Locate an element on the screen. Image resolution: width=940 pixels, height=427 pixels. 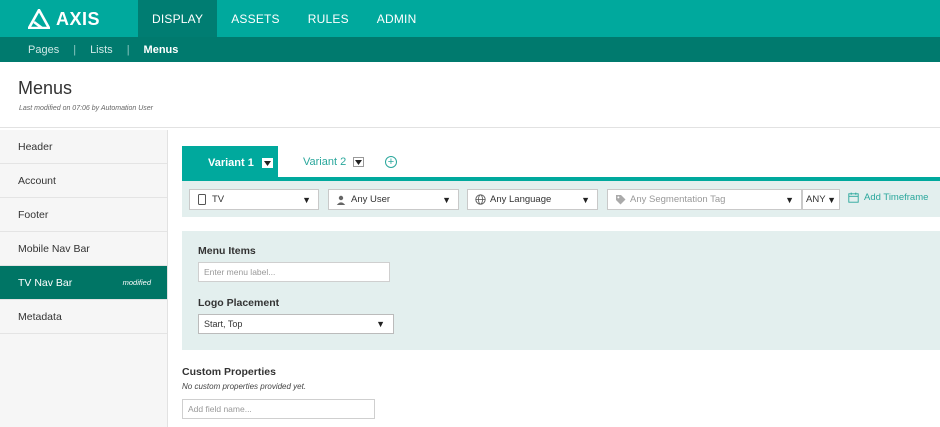
subnav-pages: Pages is located at coordinates (43, 50).